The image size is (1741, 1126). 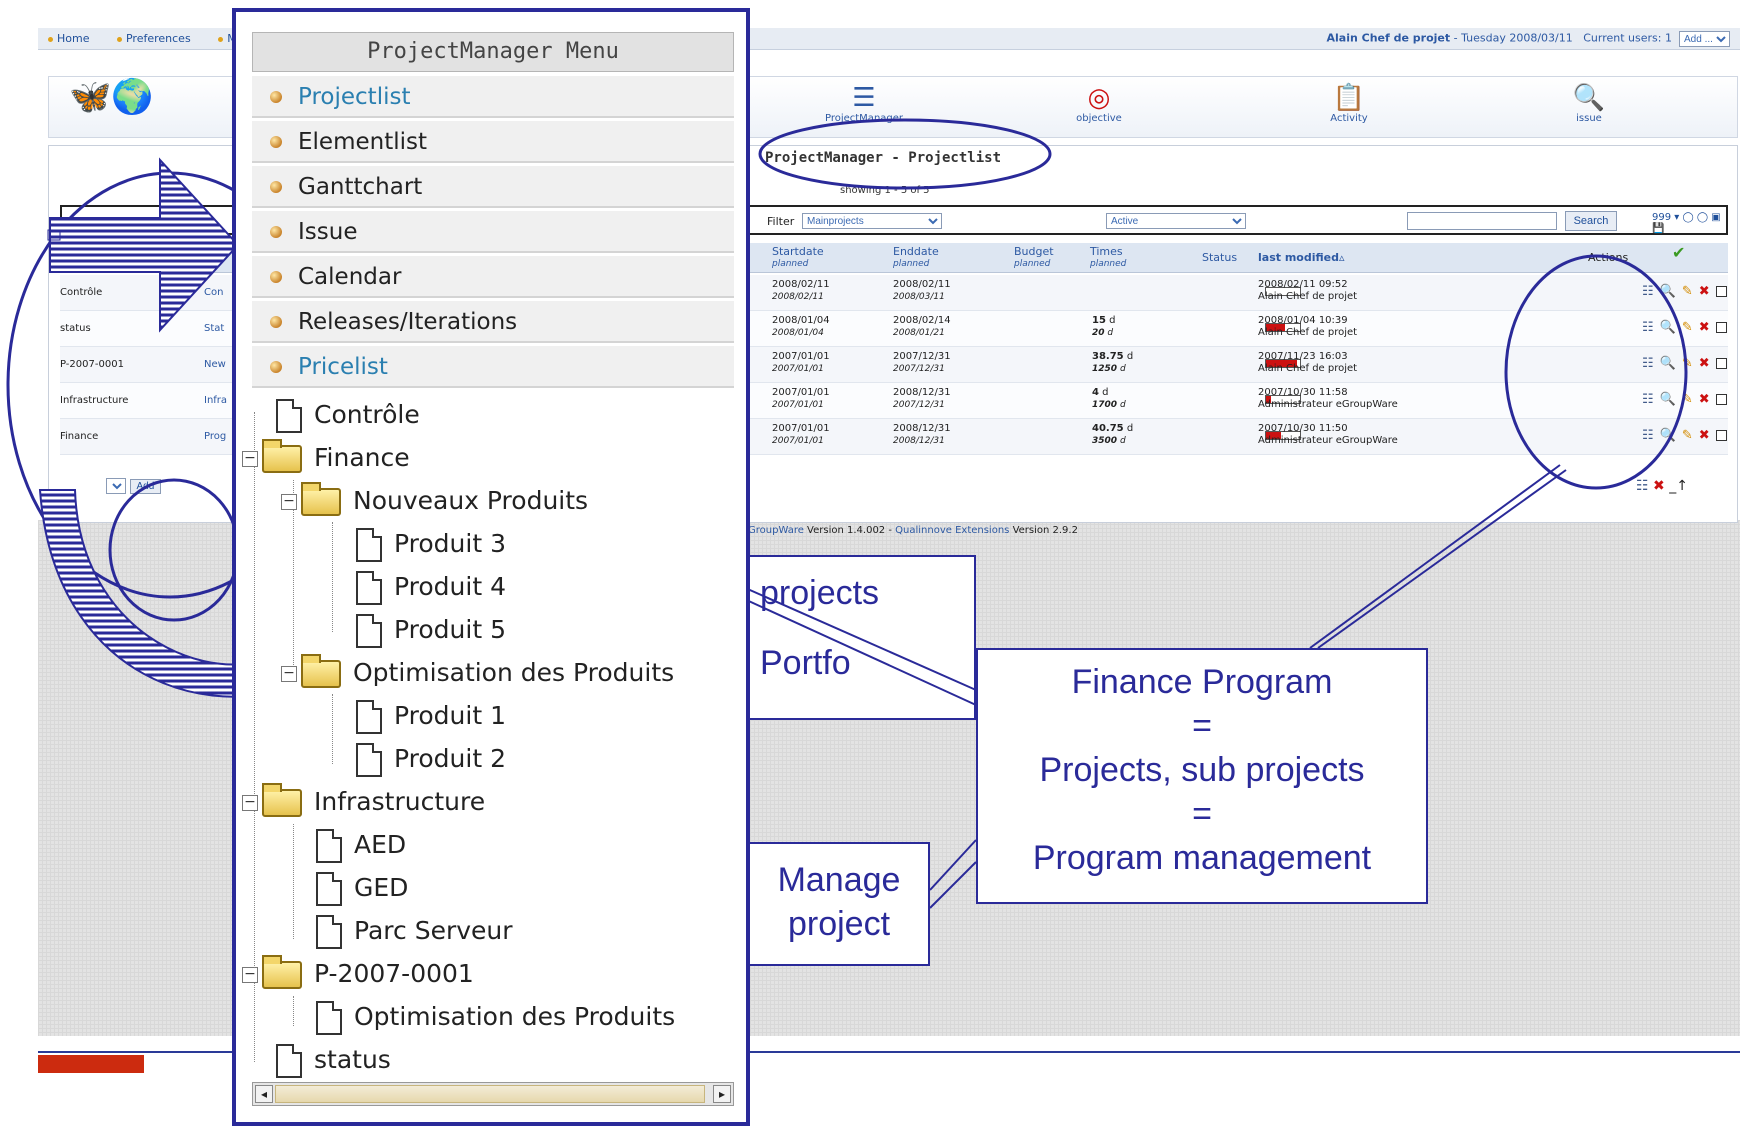 I want to click on tree-item-label: Produit 2, so click(x=450, y=758).